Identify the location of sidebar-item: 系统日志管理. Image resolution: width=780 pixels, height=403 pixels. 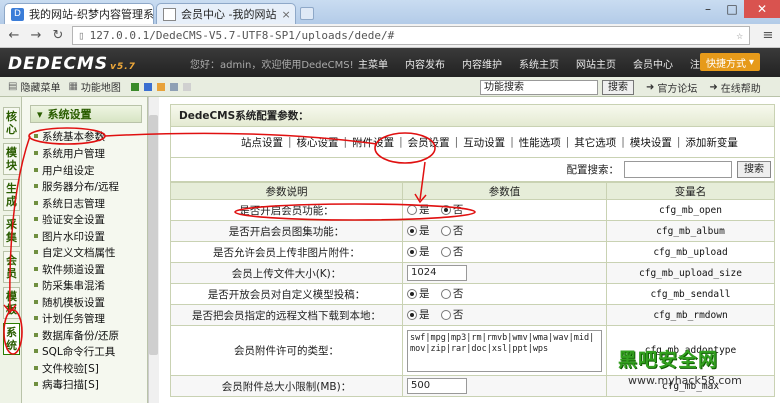
(69, 203).